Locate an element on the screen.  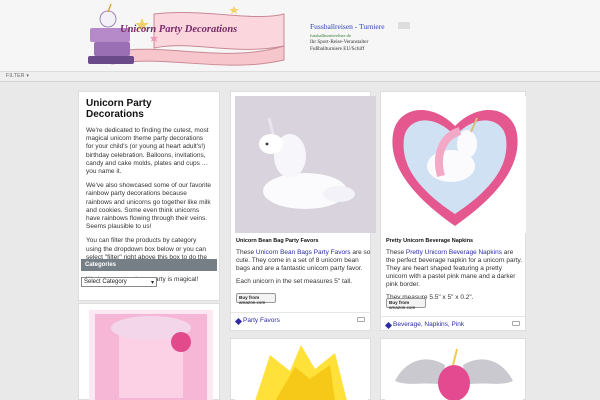
filter-bar: FILTER ▾ is located at coordinates (300, 77).